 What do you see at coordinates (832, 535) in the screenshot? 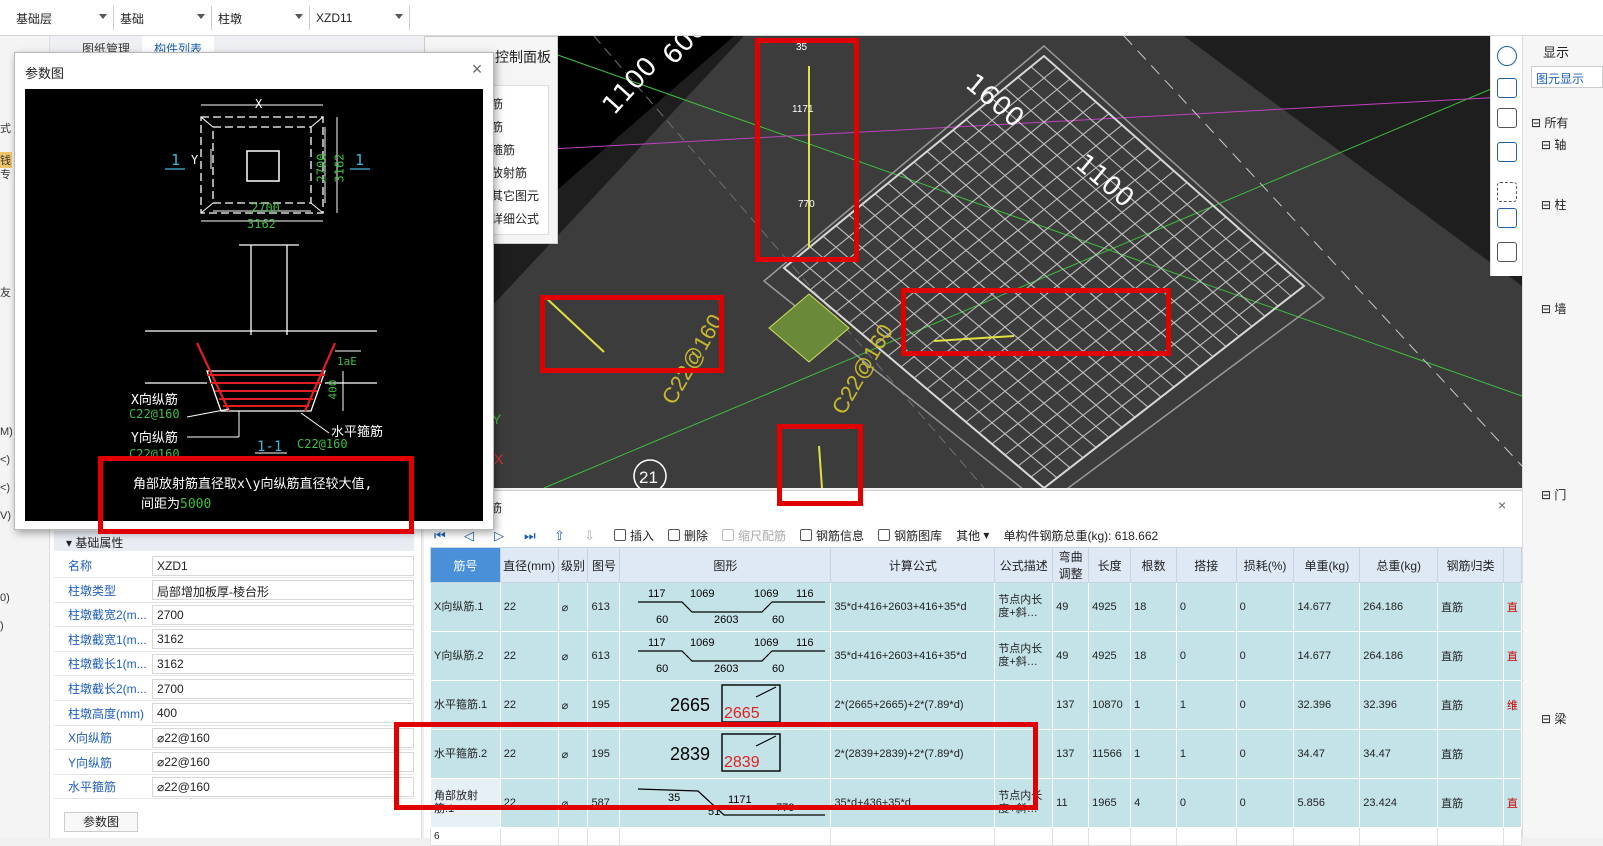
I see `rebar-info-button: 钢筋信息` at bounding box center [832, 535].